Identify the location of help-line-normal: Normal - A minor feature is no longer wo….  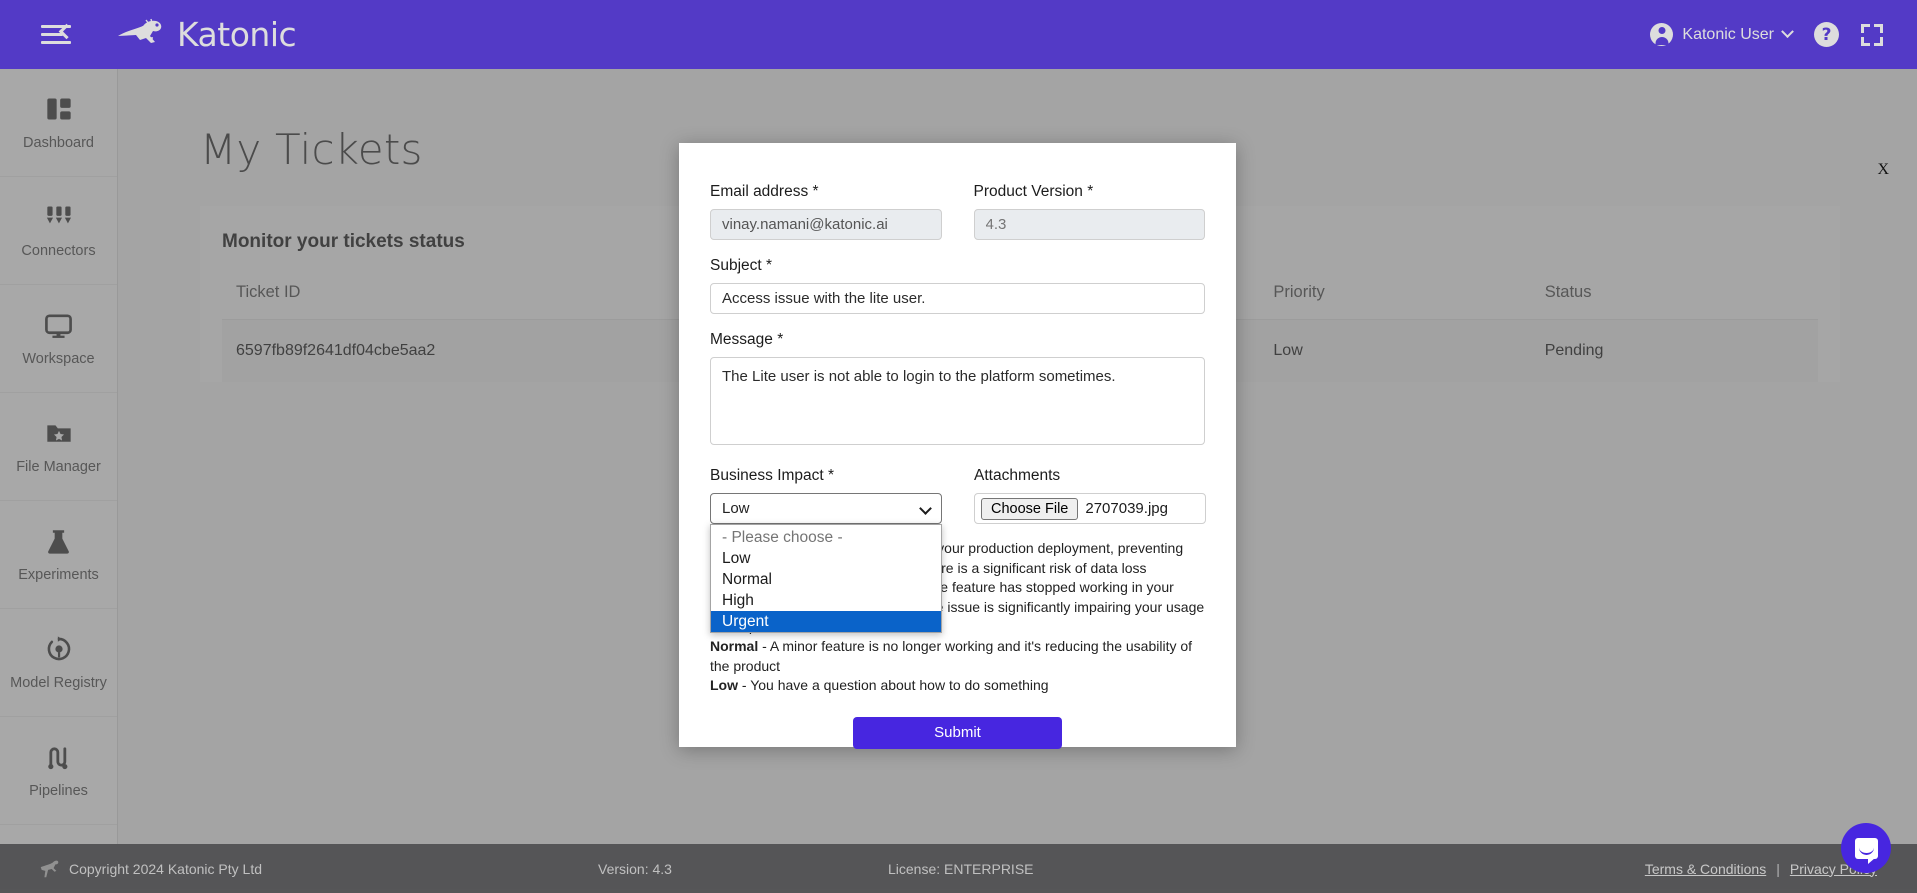
(957, 656).